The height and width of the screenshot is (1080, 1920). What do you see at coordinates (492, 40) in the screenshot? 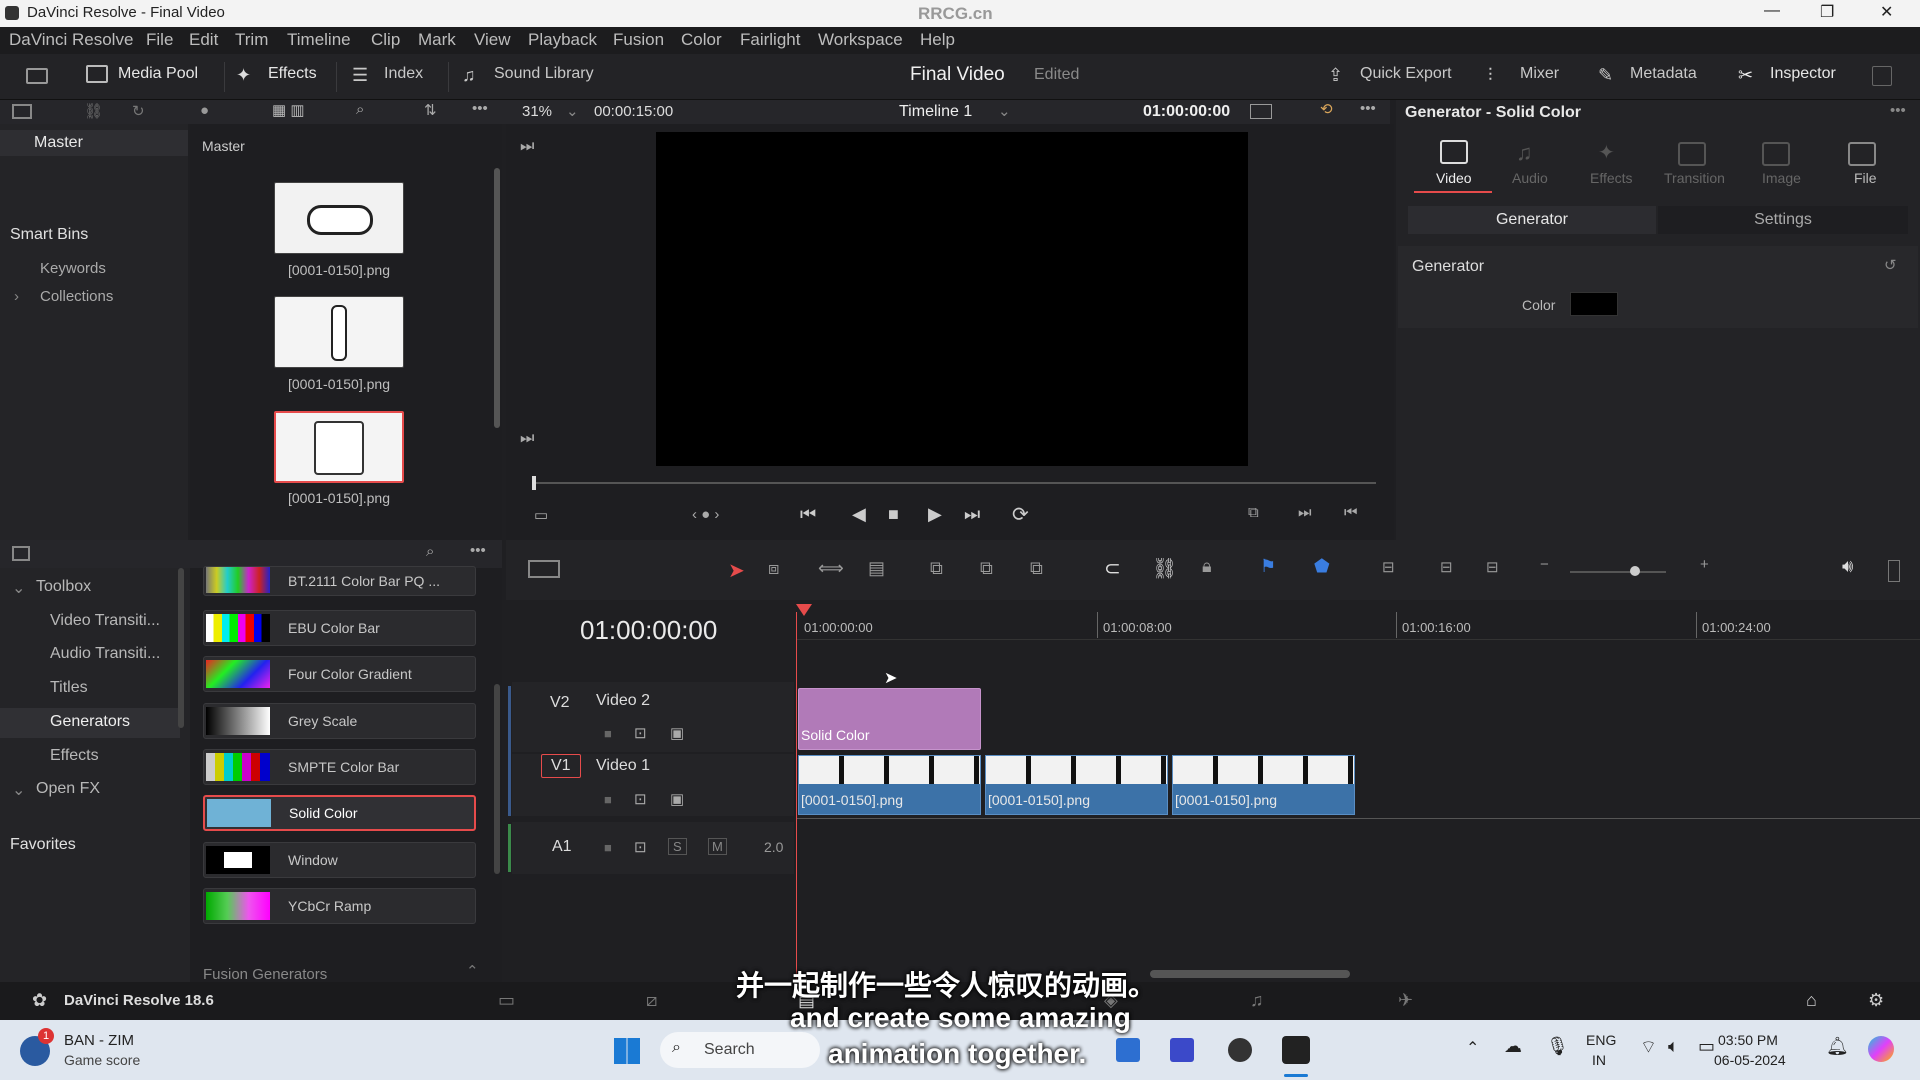
I see `menu-view: View` at bounding box center [492, 40].